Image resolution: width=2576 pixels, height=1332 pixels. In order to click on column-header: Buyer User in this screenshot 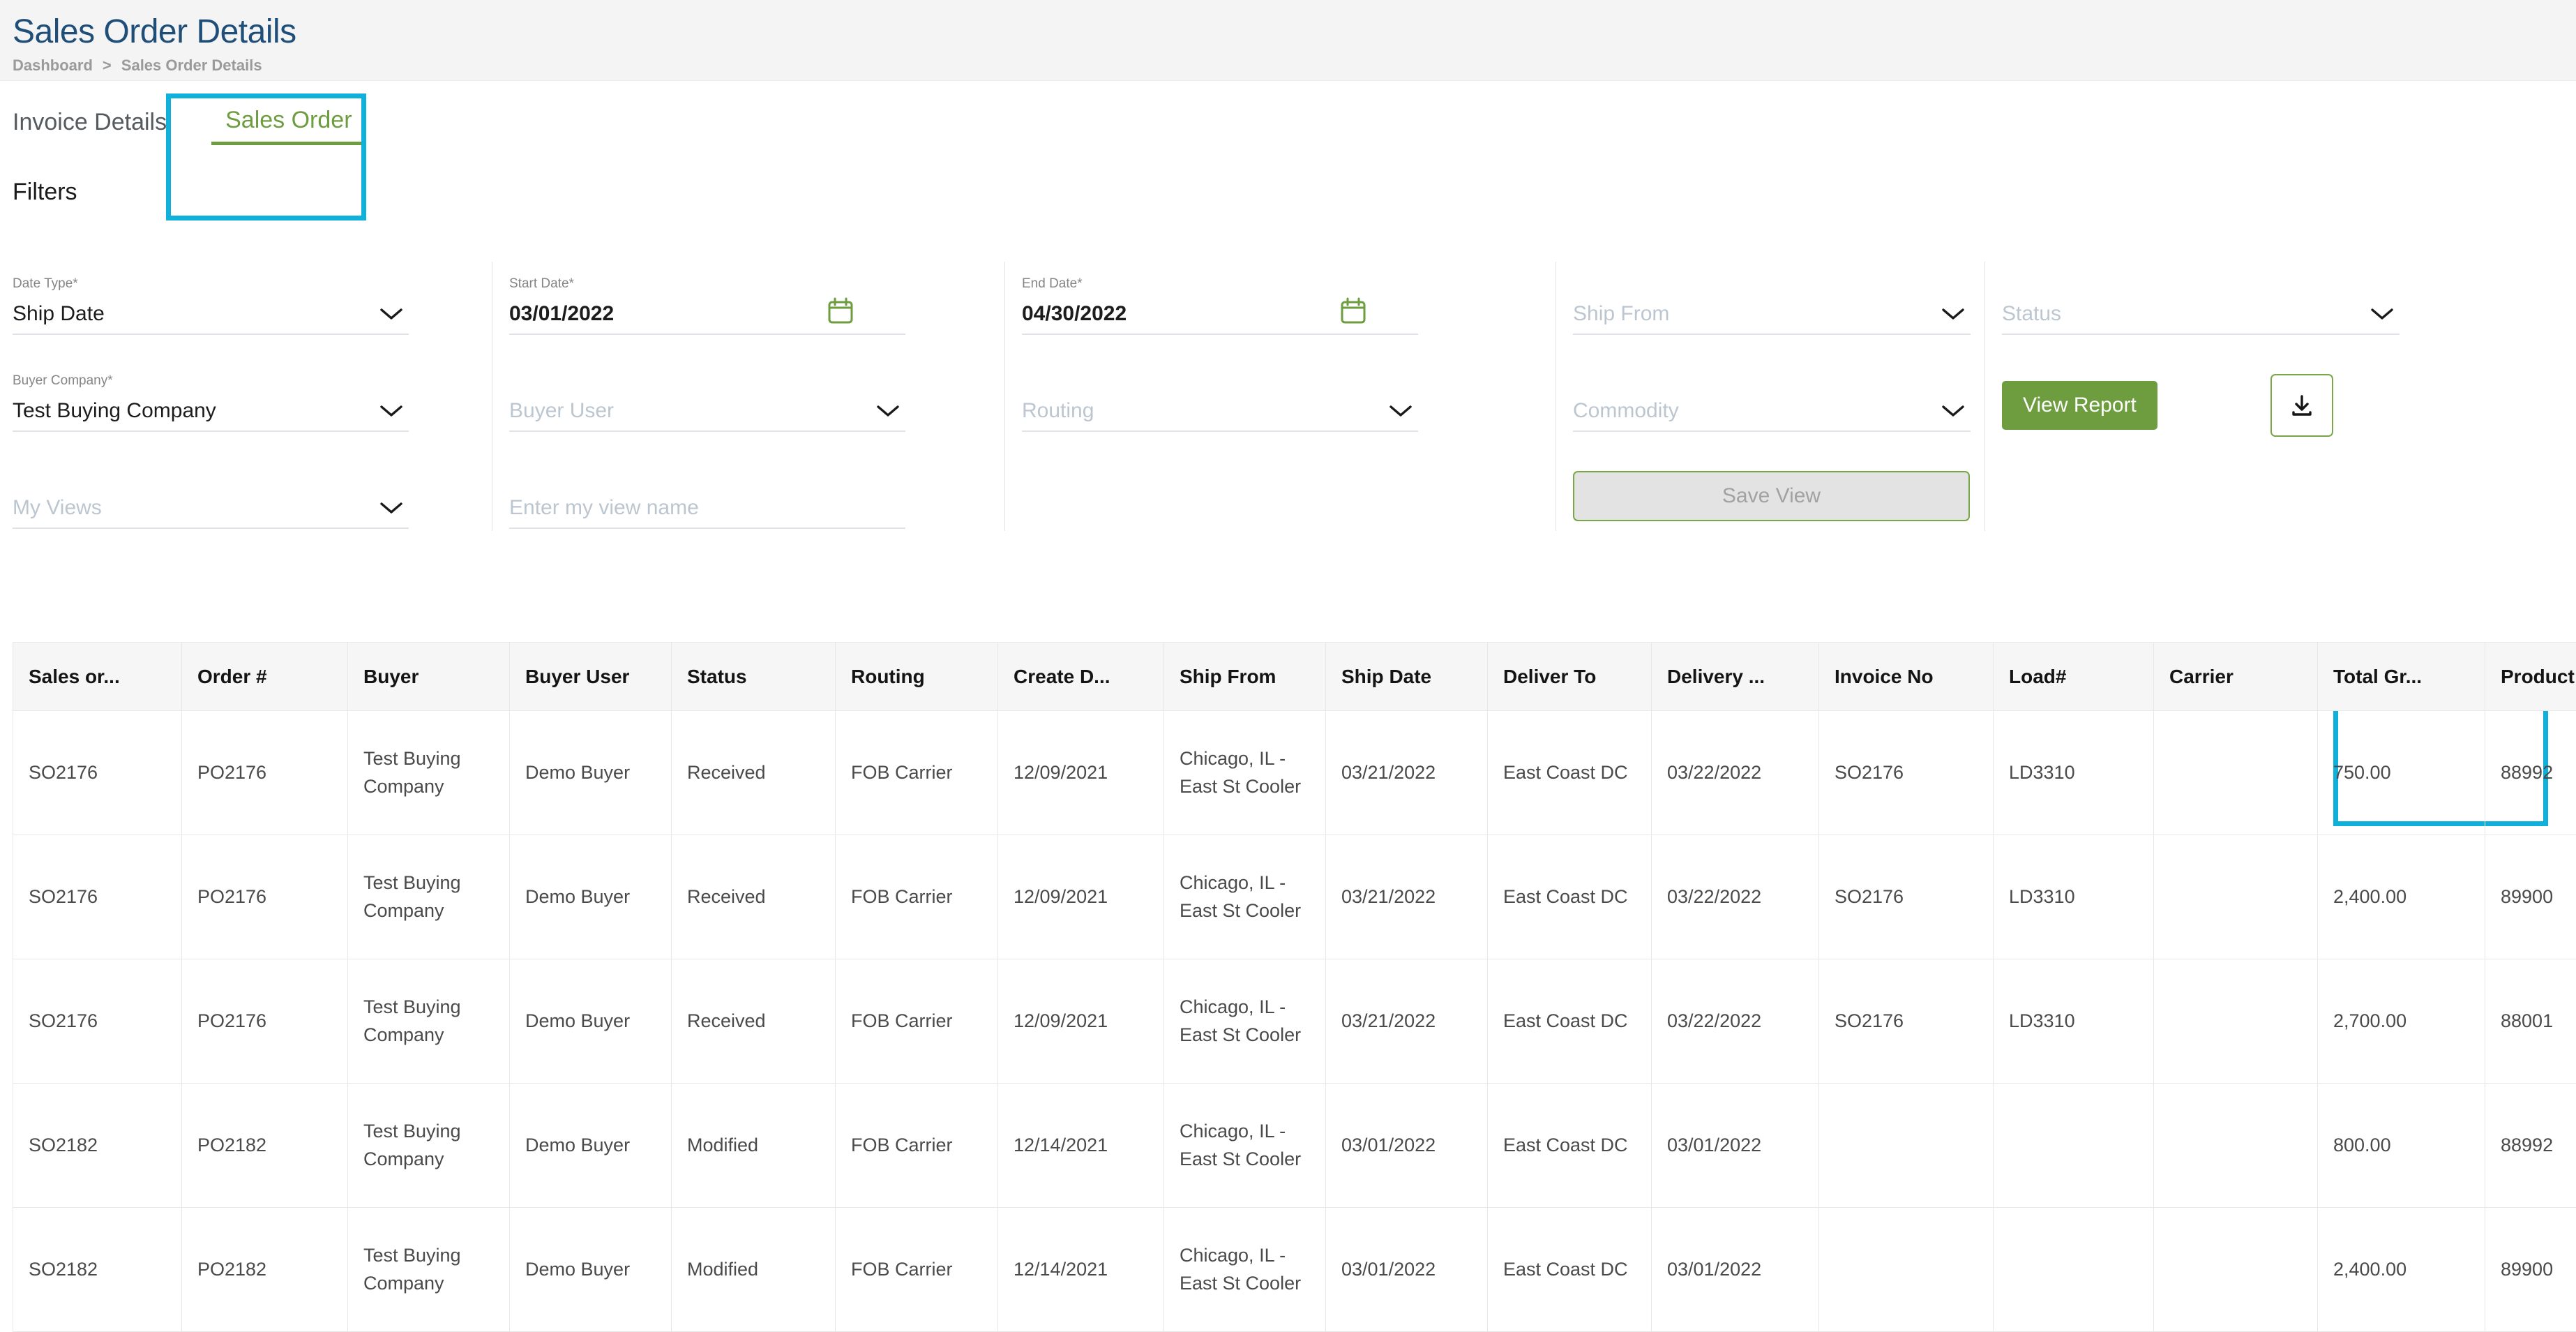, I will do `click(591, 677)`.